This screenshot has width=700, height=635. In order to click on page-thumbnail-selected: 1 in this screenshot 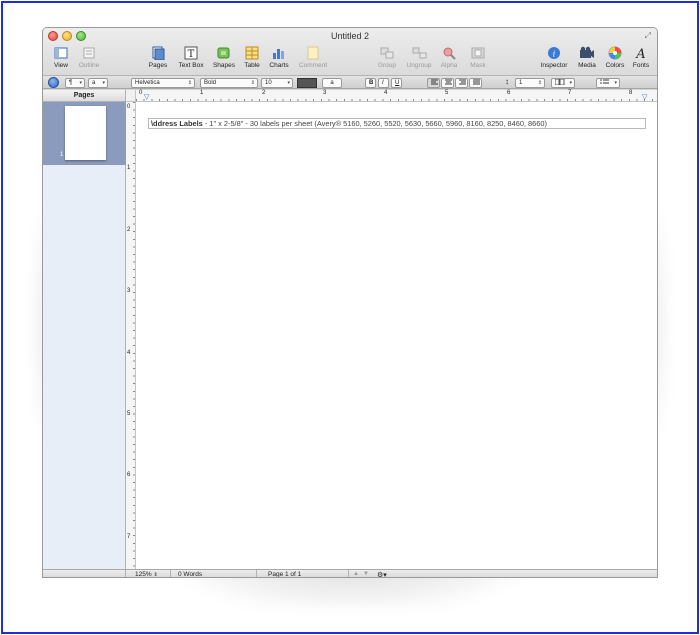, I will do `click(84, 133)`.